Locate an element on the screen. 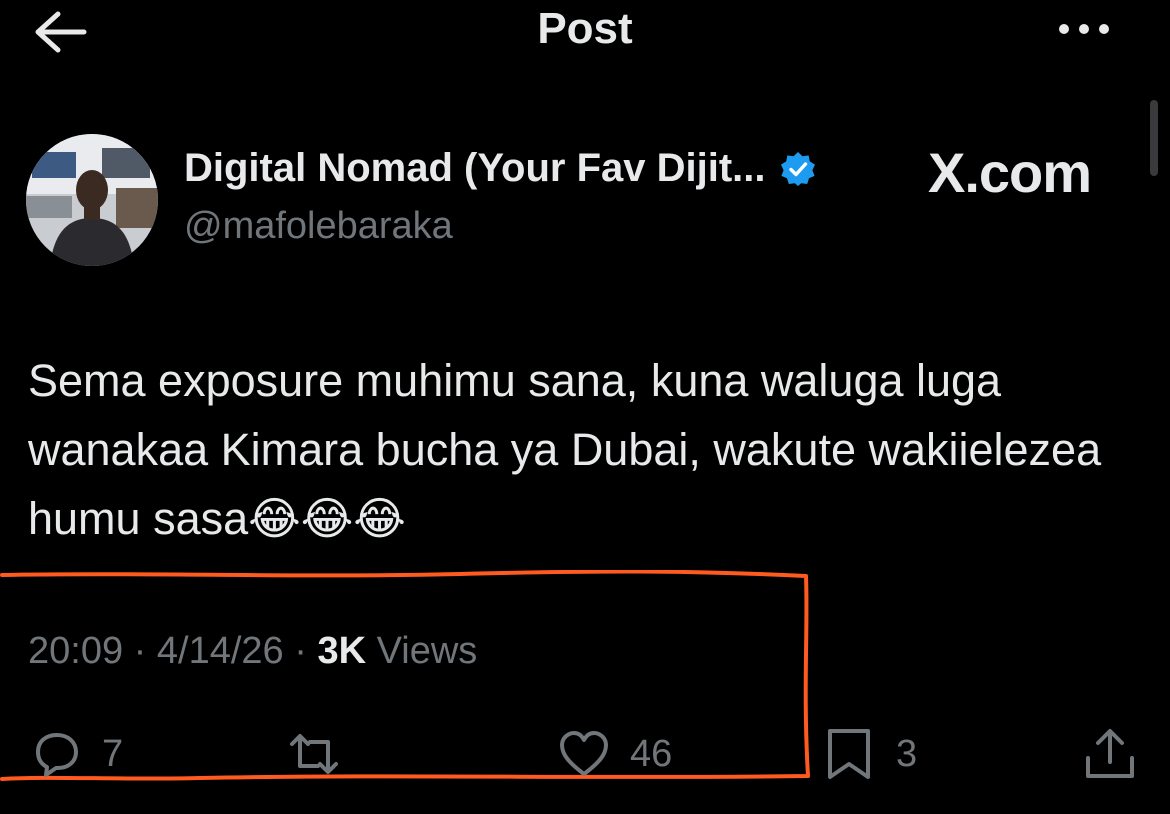 The height and width of the screenshot is (814, 1170). author-handle: @mafolebaraka is located at coordinates (318, 226).